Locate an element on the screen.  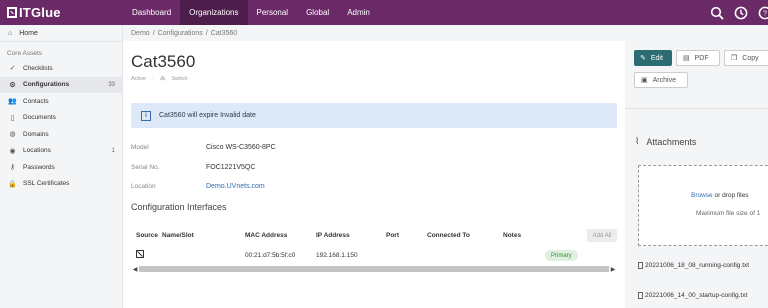
scrollbar-thumb is located at coordinates (374, 269).